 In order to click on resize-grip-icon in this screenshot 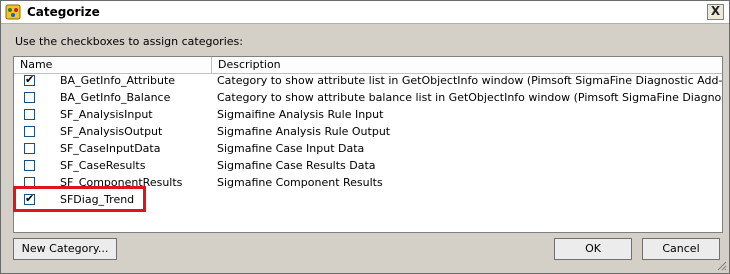, I will do `click(721, 265)`.